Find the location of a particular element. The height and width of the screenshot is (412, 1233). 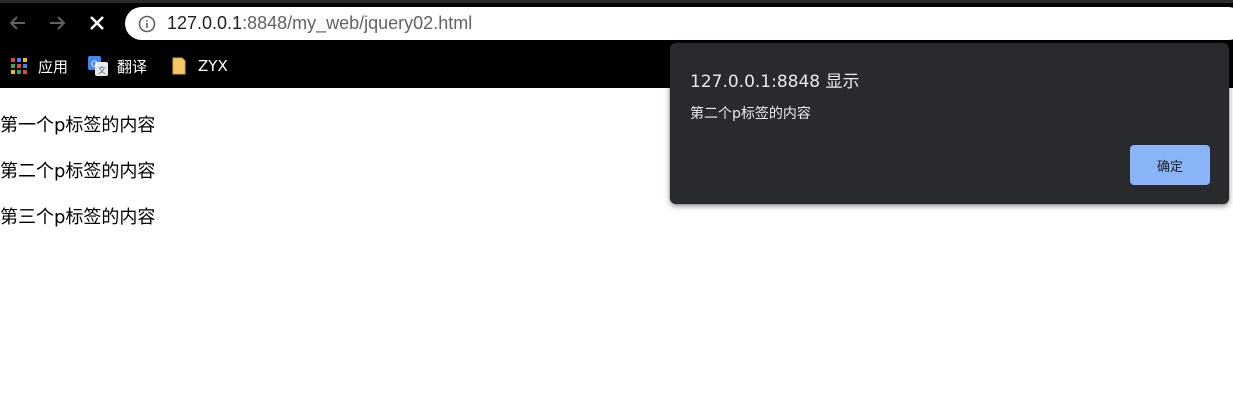

alert-message: 第二个p标签的内容 is located at coordinates (750, 114).